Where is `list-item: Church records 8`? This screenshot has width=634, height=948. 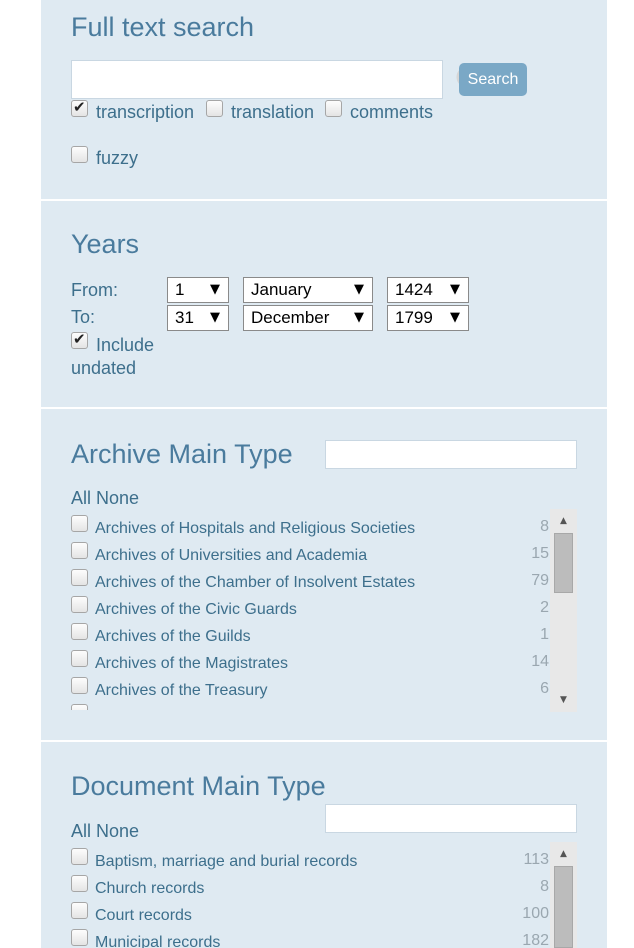
list-item: Church records 8 is located at coordinates (309, 888).